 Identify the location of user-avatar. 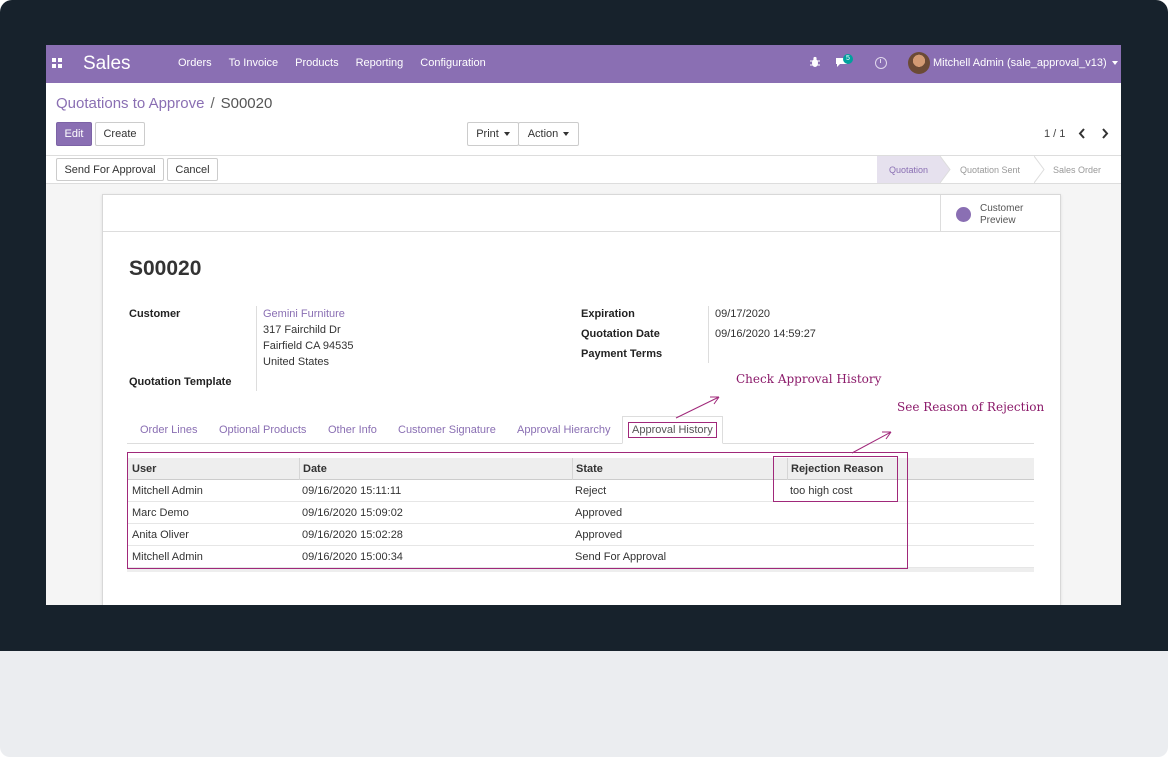
(919, 63).